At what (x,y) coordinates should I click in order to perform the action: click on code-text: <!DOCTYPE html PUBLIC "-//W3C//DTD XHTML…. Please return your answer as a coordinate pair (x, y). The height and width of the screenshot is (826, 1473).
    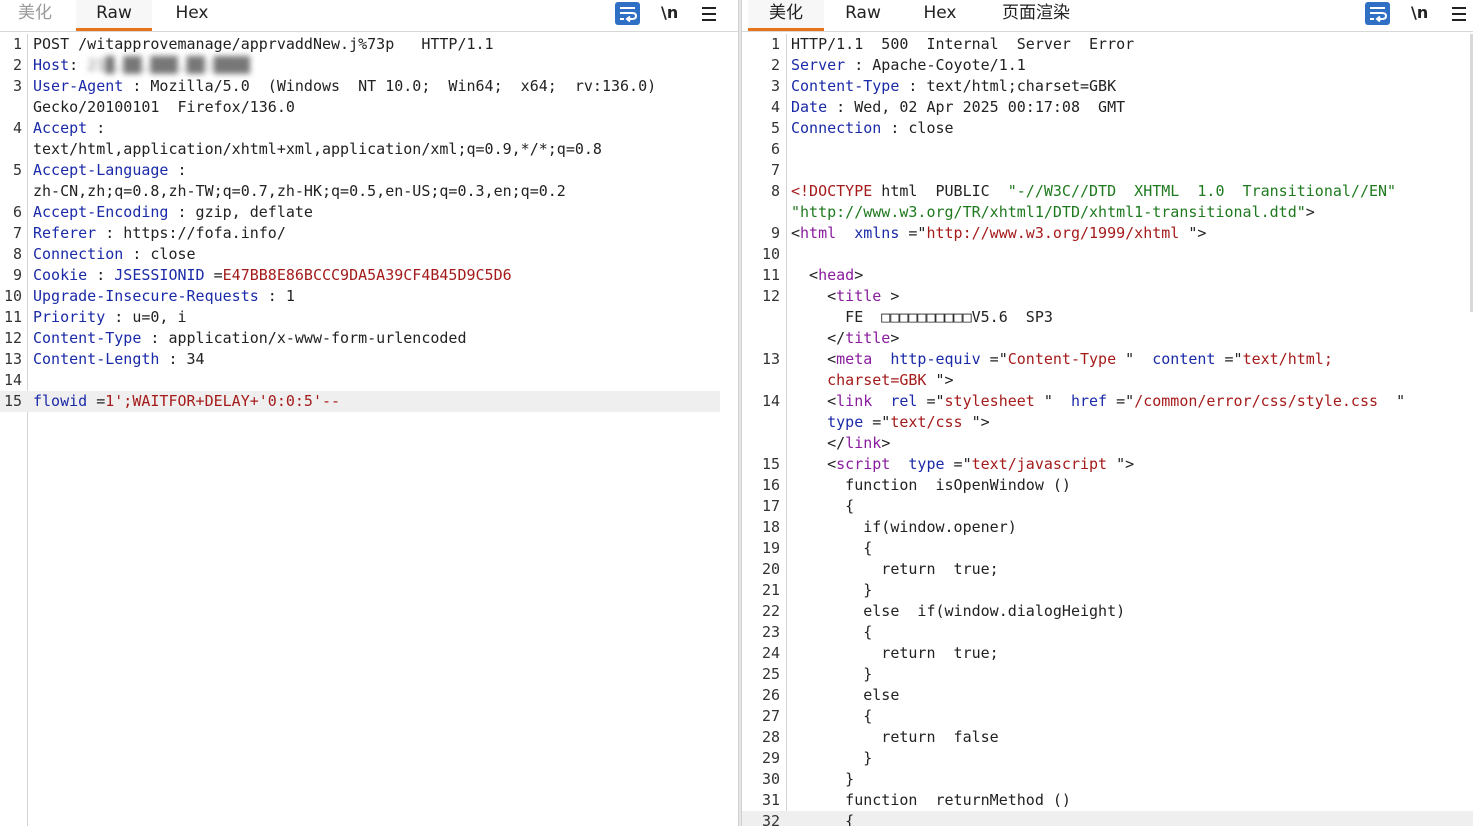
    Looking at the image, I should click on (1093, 191).